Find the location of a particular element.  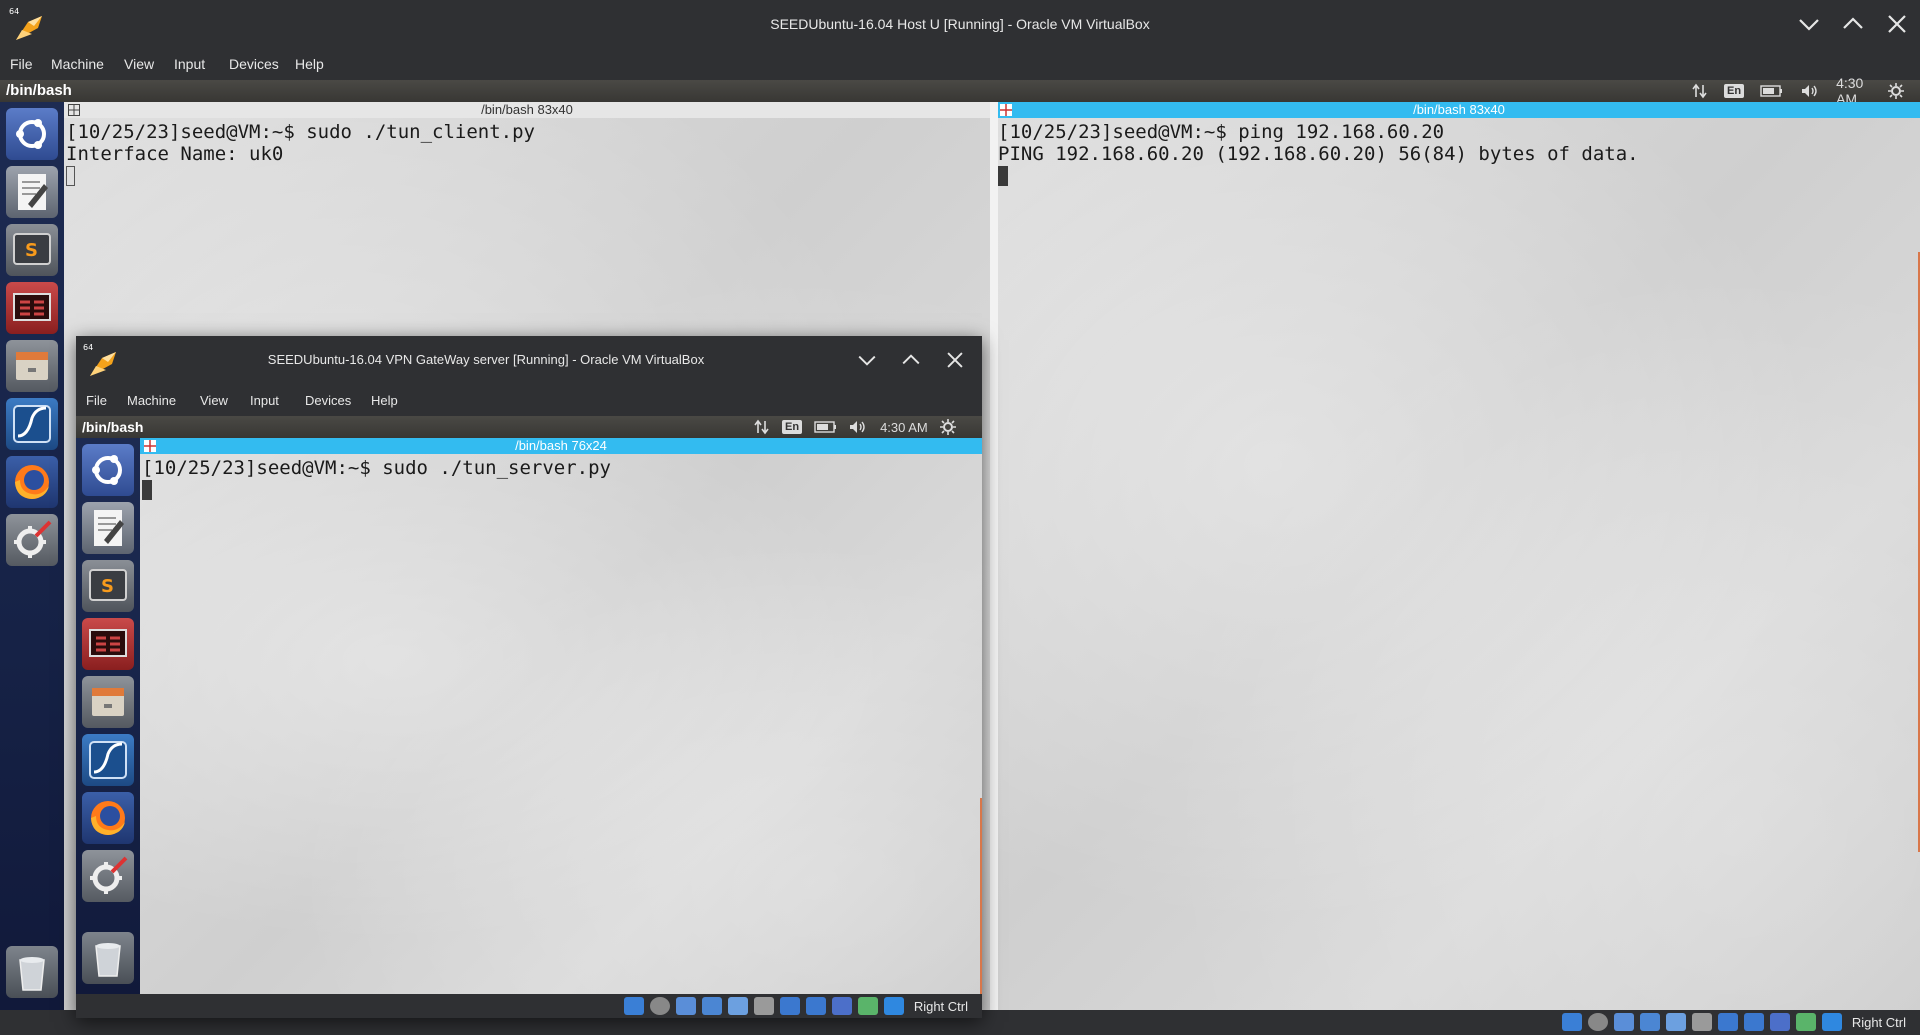

left-terminal-header: /bin/bash 83x40 is located at coordinates (527, 110).